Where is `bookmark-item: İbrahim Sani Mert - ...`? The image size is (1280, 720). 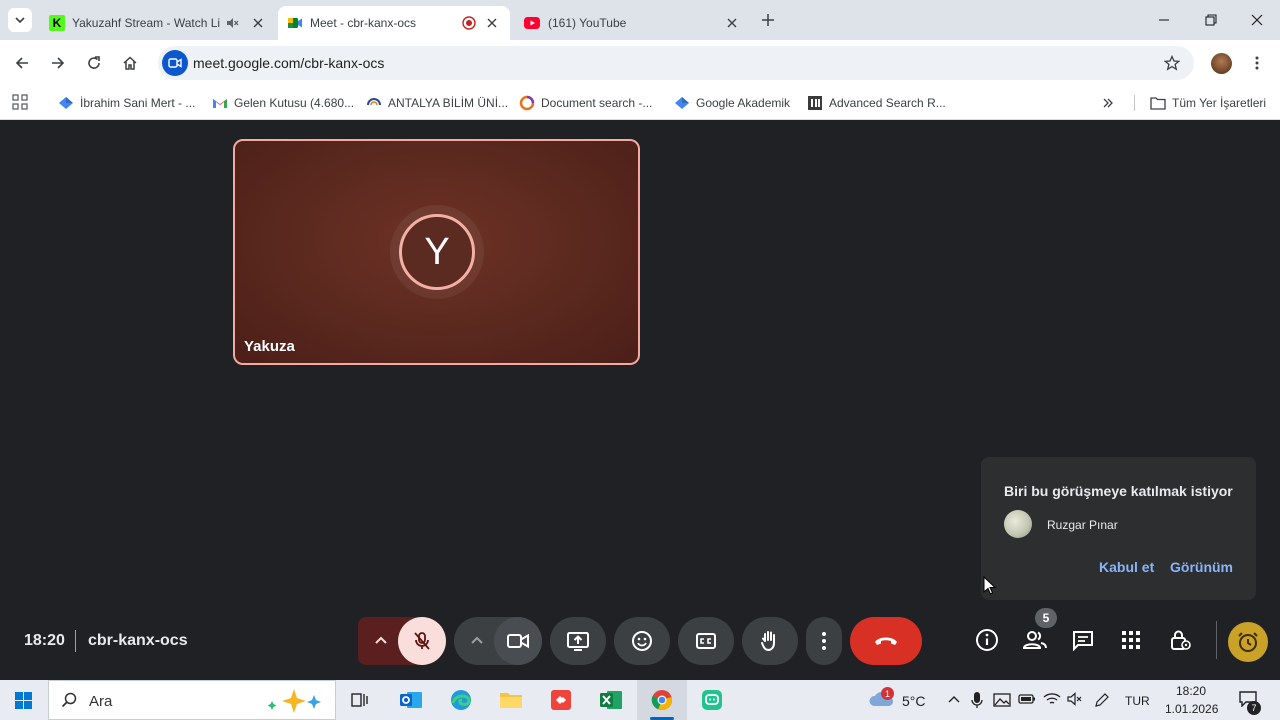 bookmark-item: İbrahim Sani Mert - ... is located at coordinates (126, 103).